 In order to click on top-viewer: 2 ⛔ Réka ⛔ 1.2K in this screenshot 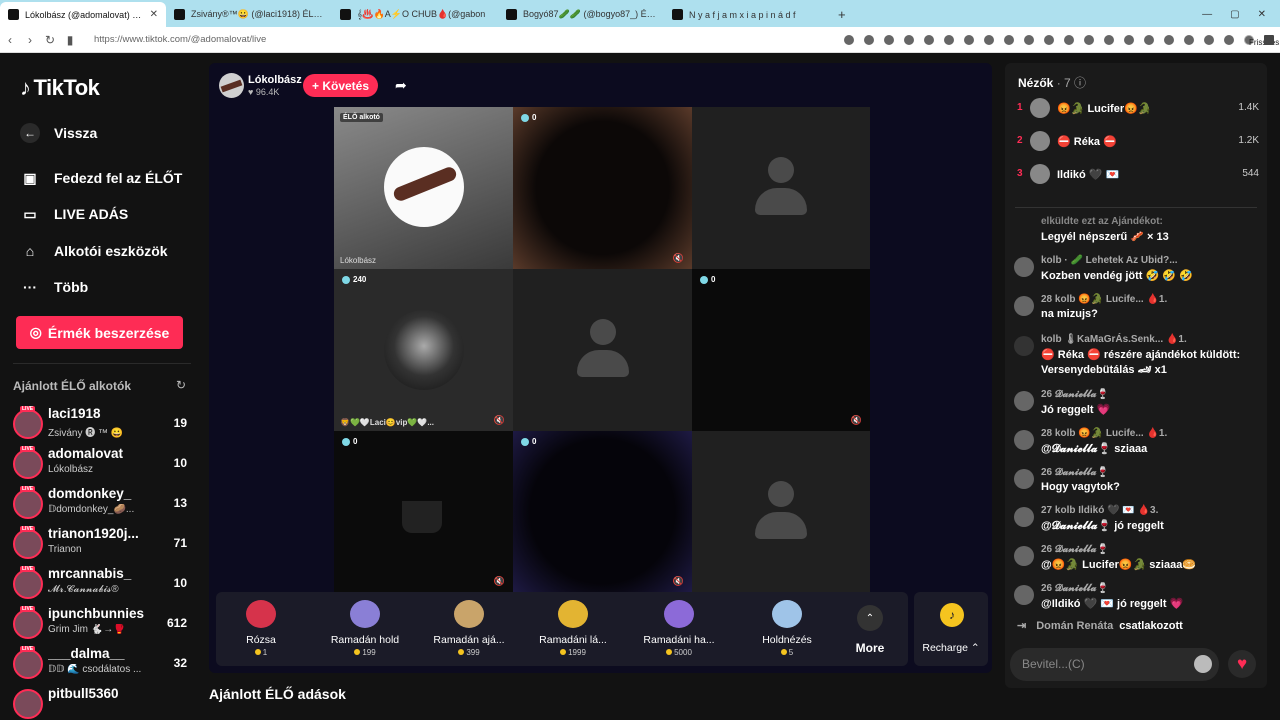, I will do `click(1138, 142)`.